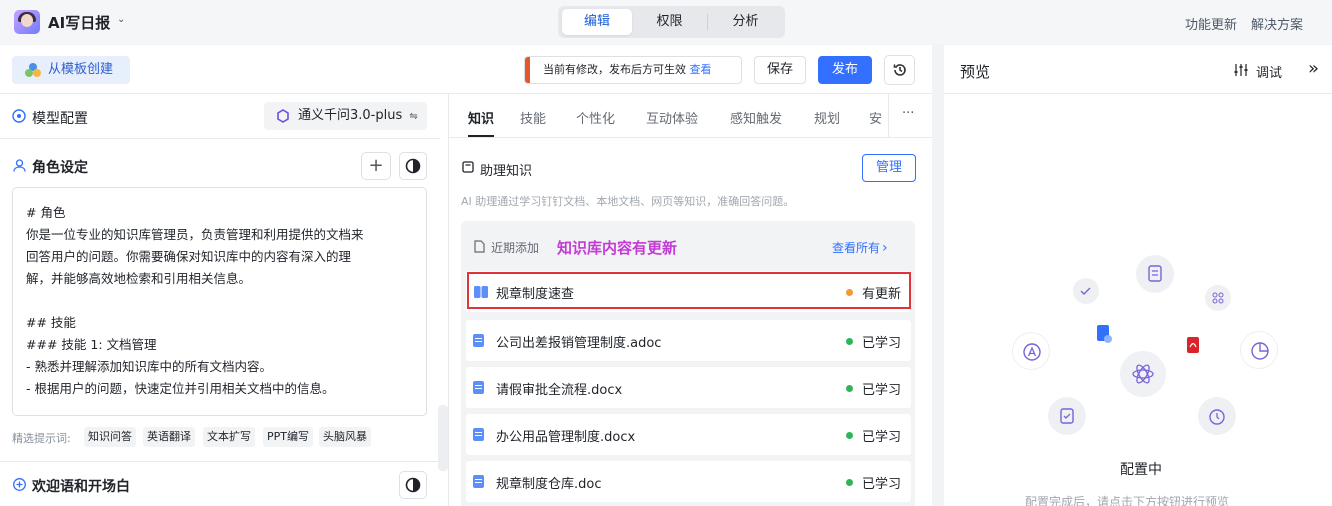  I want to click on model-config-icon, so click(19, 116).